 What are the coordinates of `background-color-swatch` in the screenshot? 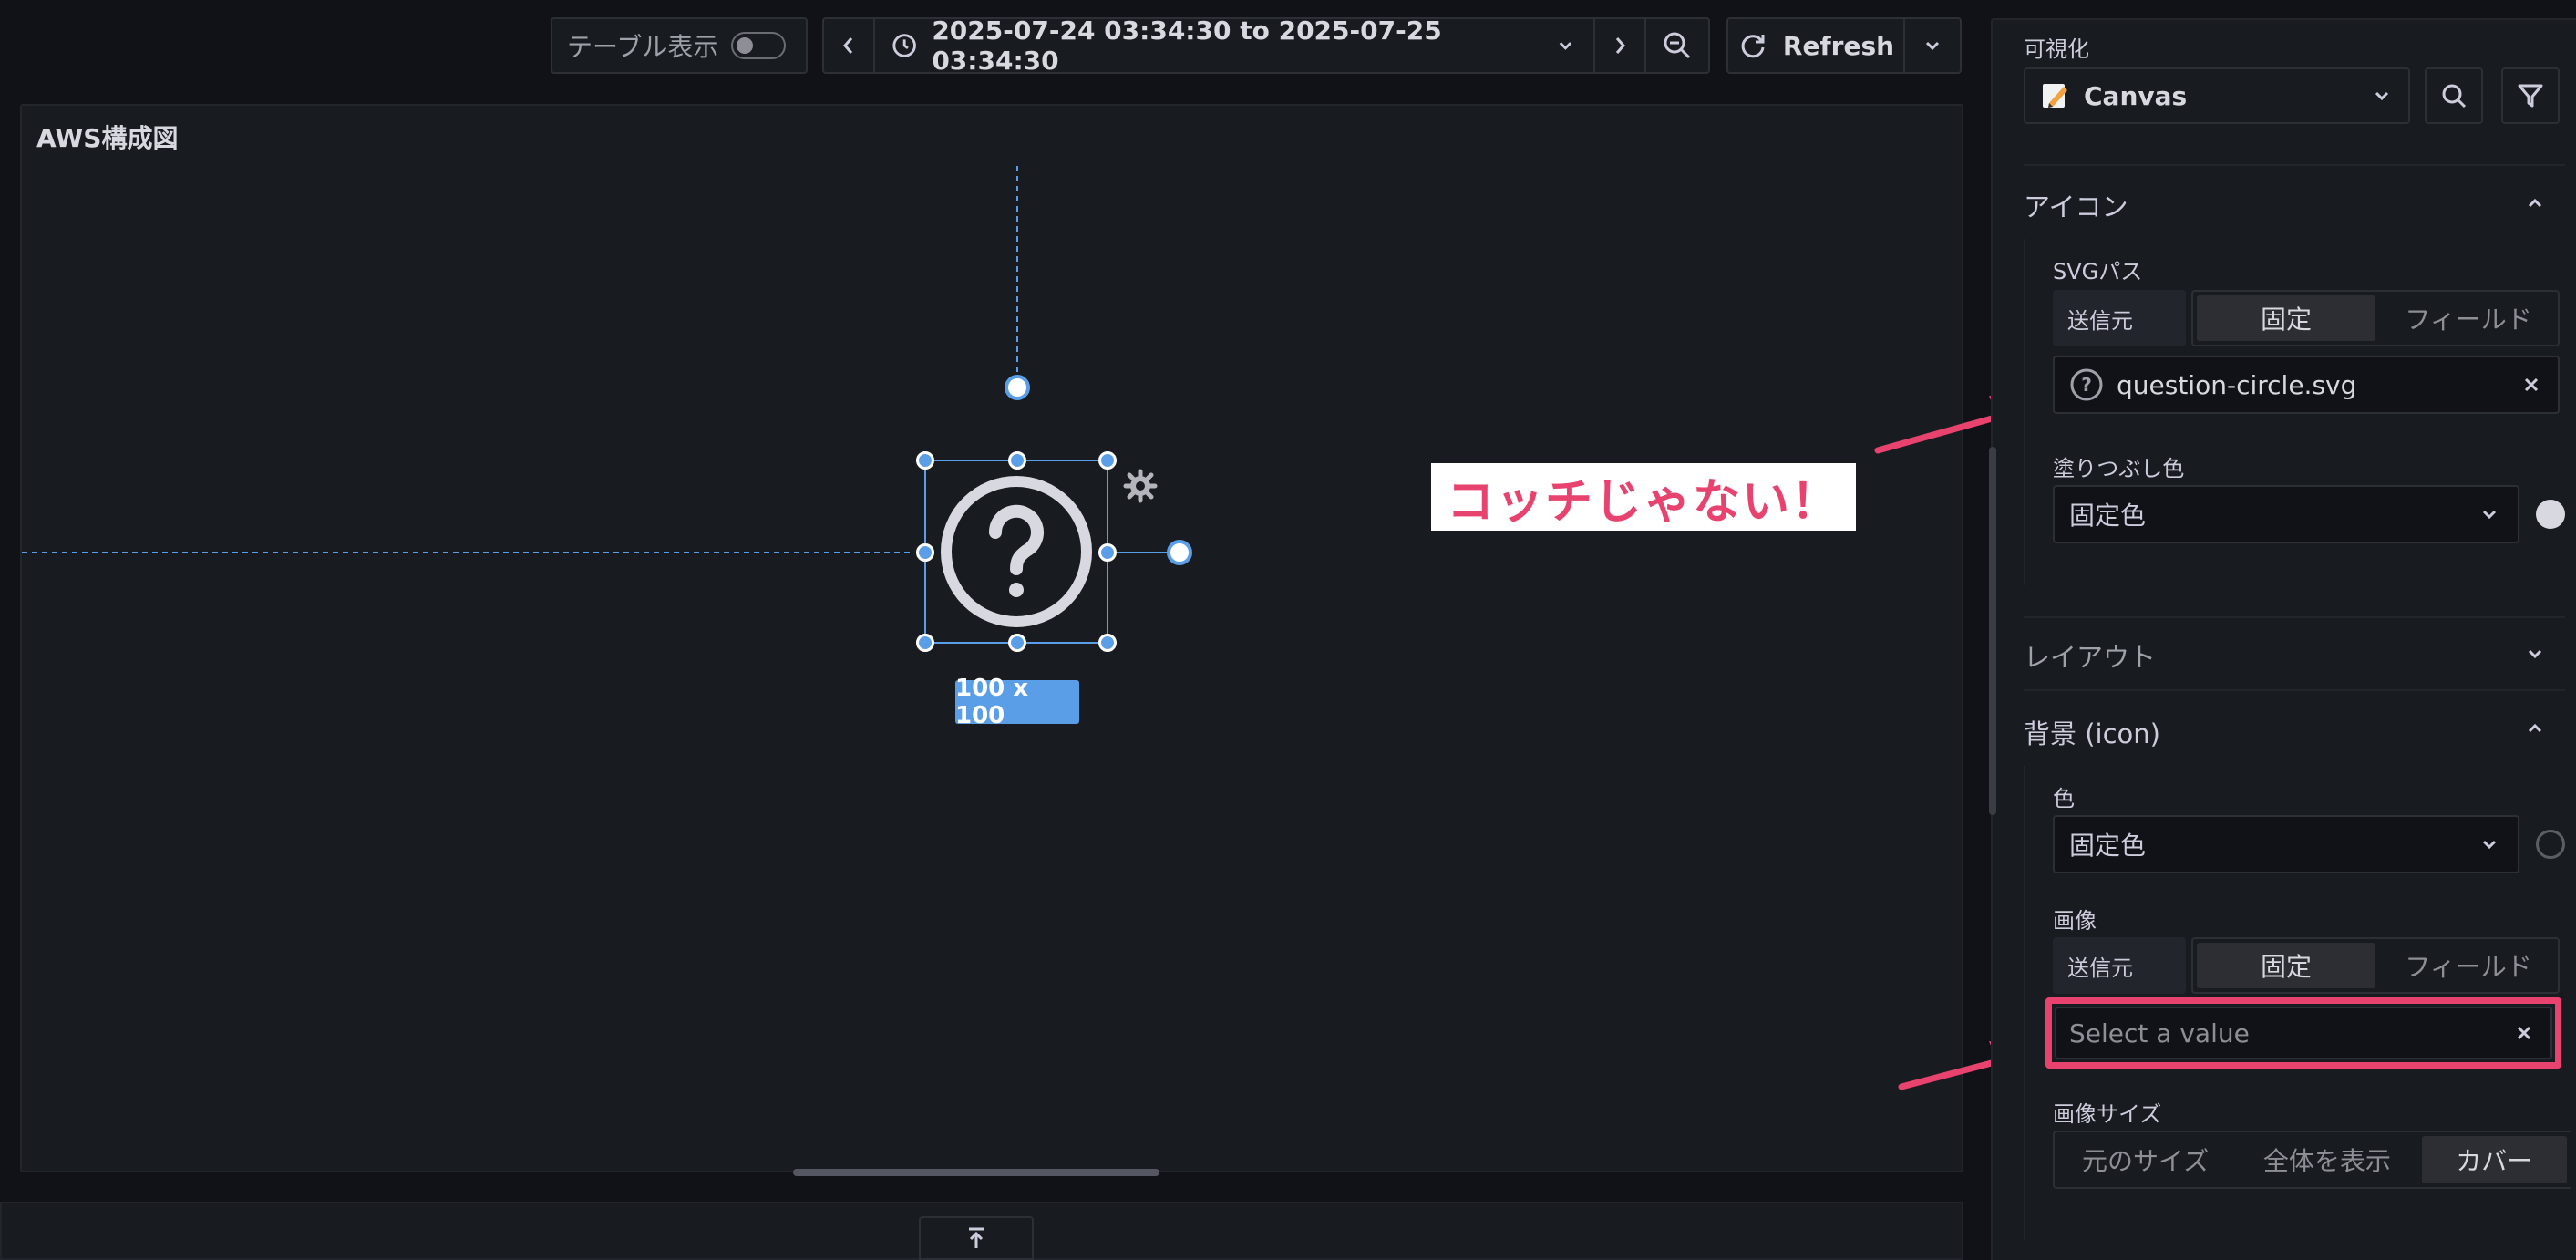 It's located at (2550, 844).